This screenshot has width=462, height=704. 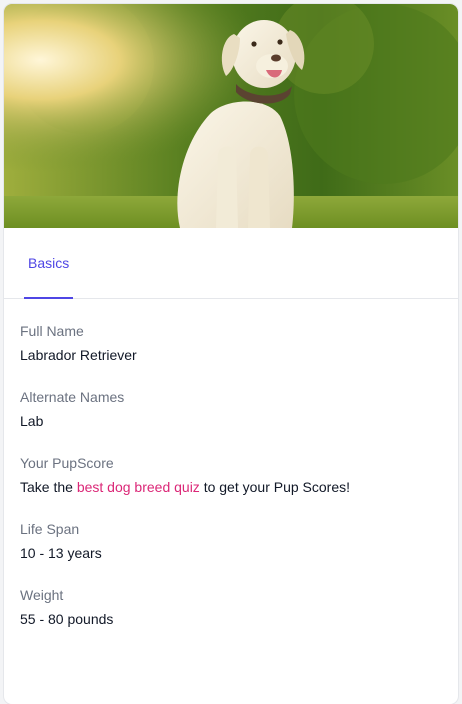 I want to click on full-name-label: Full Name, so click(x=52, y=331).